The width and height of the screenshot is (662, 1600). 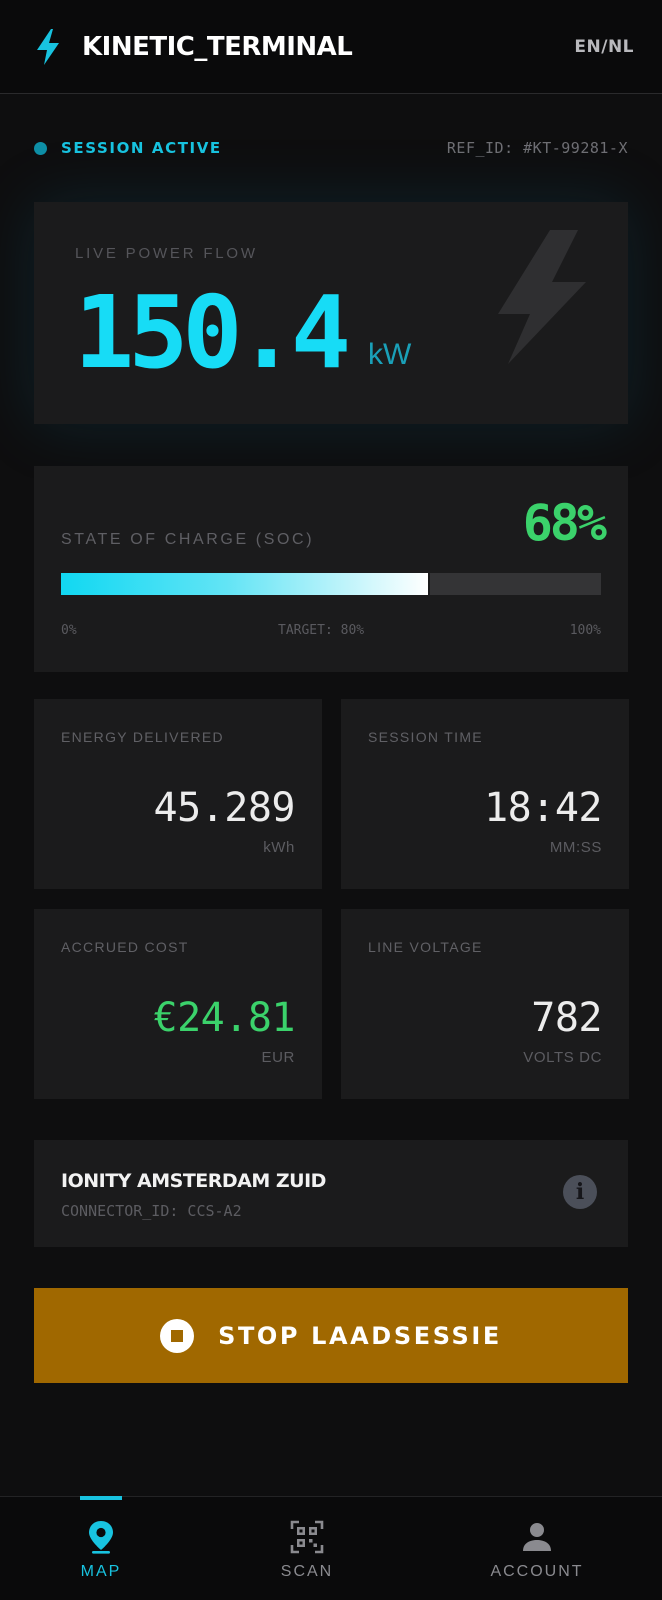 I want to click on accrued-cost-value: €24.81, so click(x=224, y=1018).